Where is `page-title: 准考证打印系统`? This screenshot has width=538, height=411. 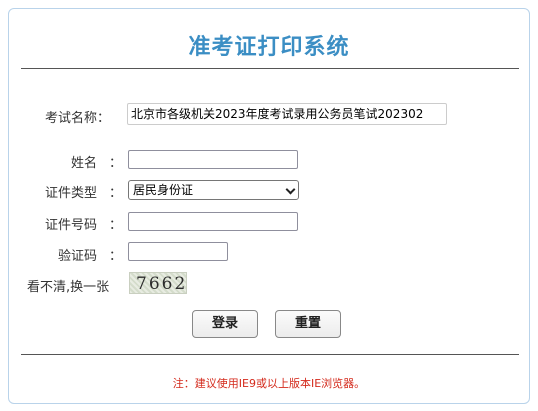 page-title: 准考证打印系统 is located at coordinates (269, 47).